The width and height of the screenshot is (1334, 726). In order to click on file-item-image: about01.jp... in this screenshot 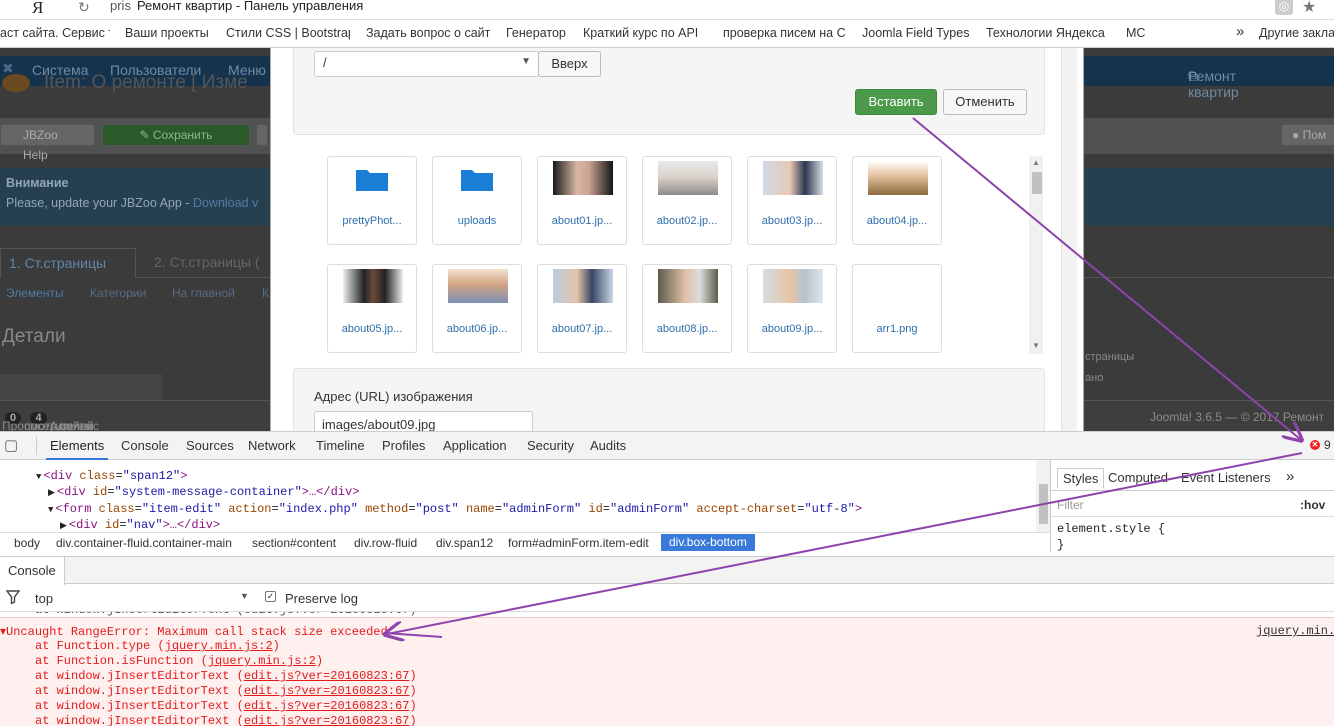, I will do `click(582, 200)`.